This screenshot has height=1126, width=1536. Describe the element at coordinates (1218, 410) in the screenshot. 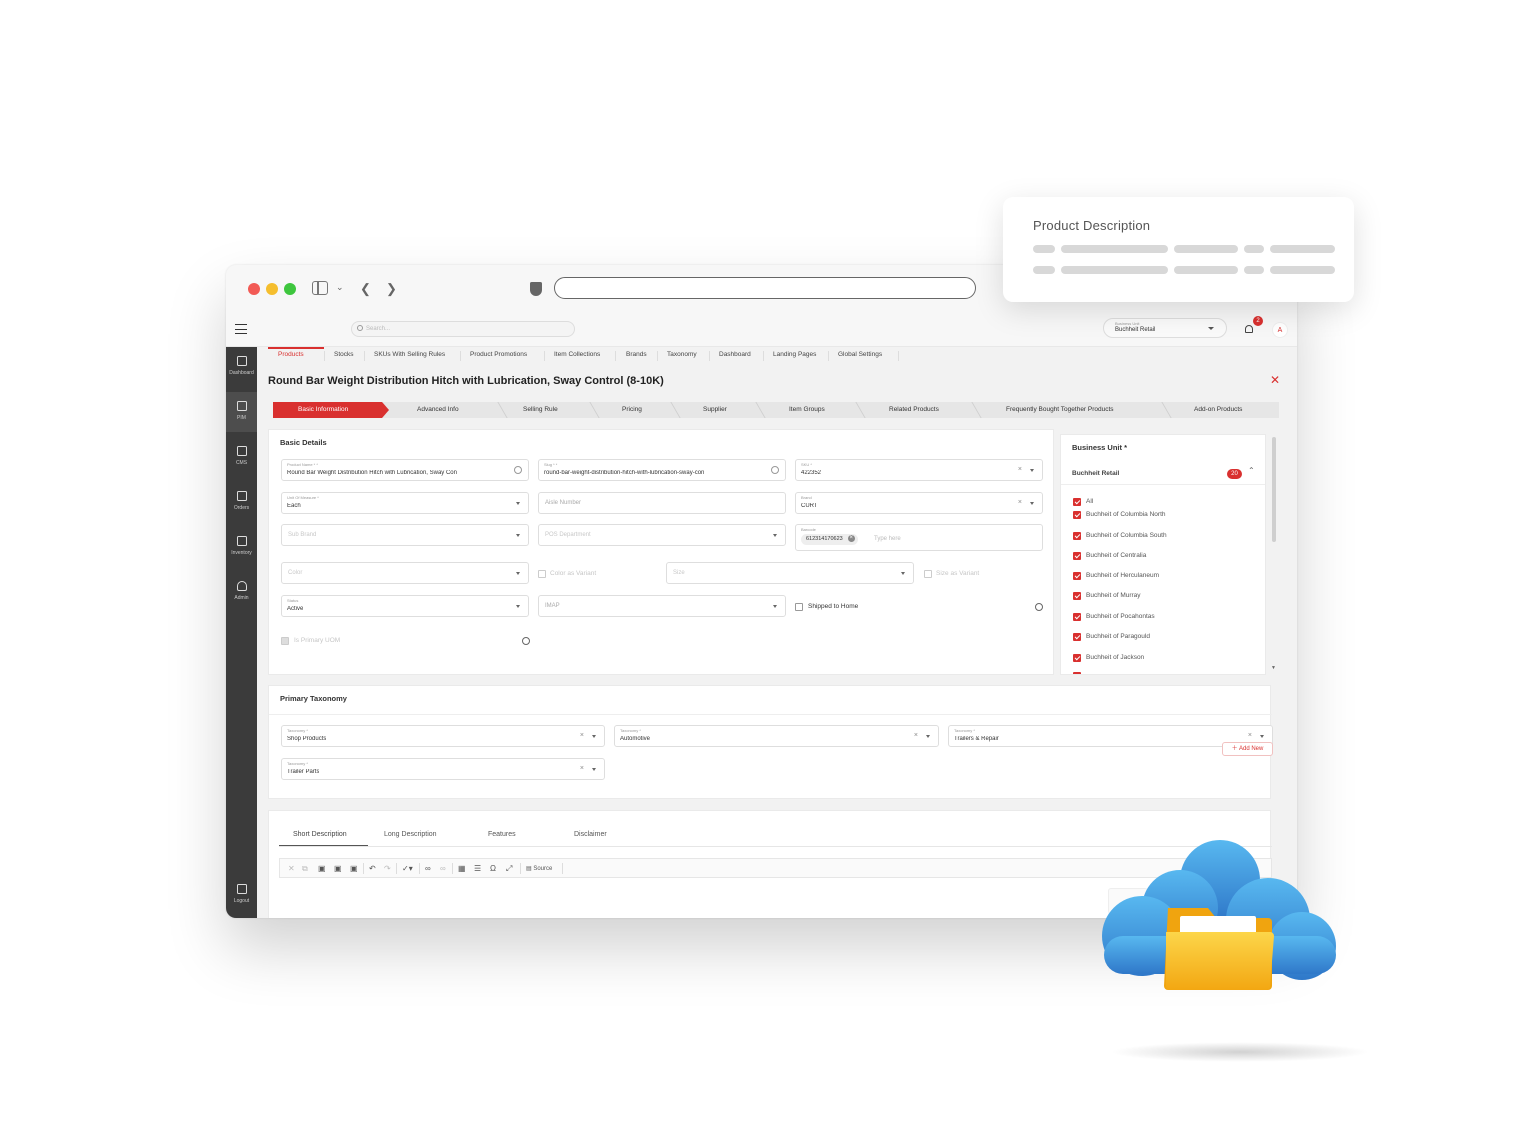

I see `step-add-on-products: Add-on Products` at that location.